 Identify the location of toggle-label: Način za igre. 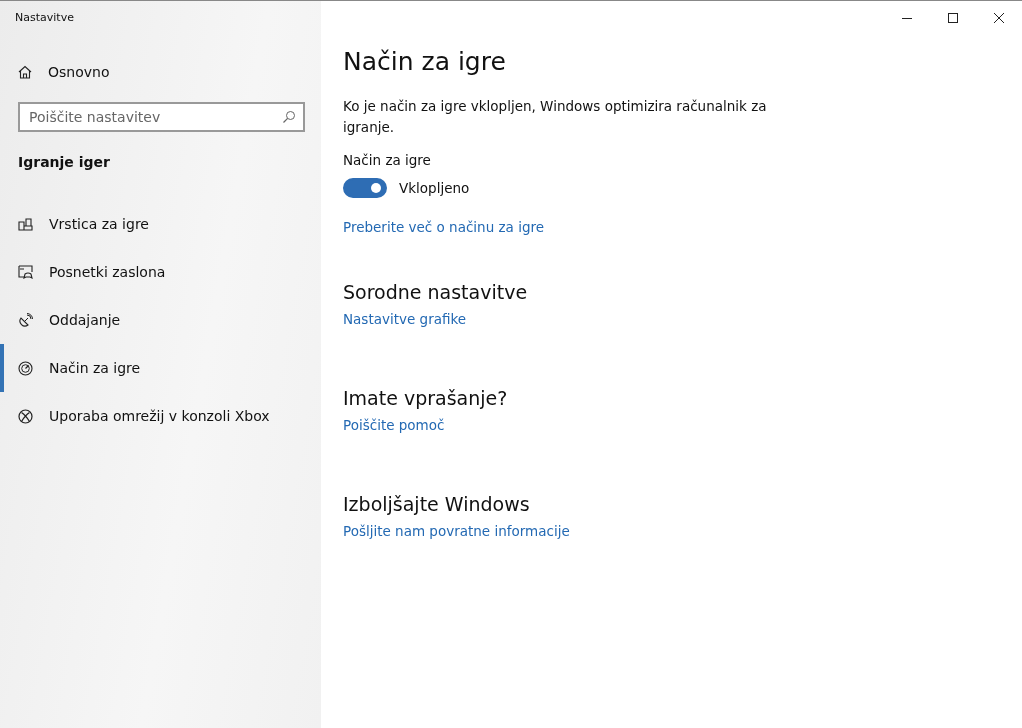
(387, 160).